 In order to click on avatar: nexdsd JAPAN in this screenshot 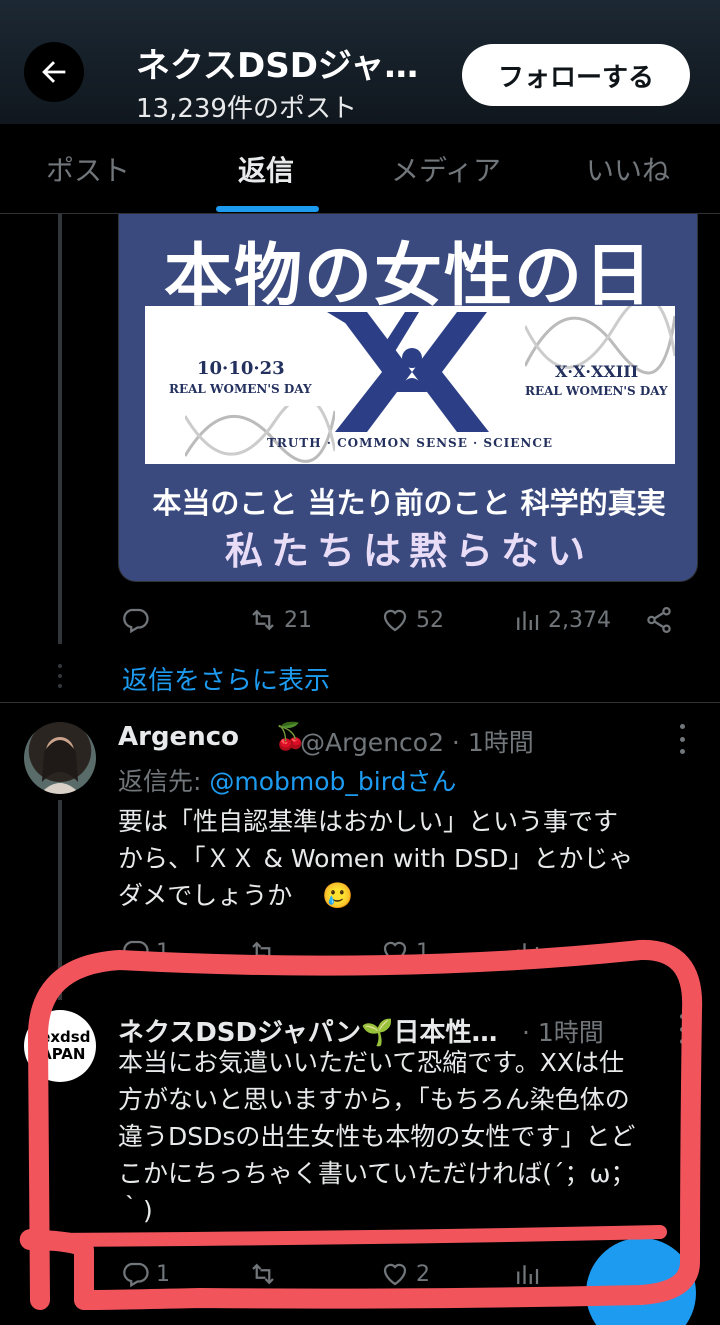, I will do `click(60, 1046)`.